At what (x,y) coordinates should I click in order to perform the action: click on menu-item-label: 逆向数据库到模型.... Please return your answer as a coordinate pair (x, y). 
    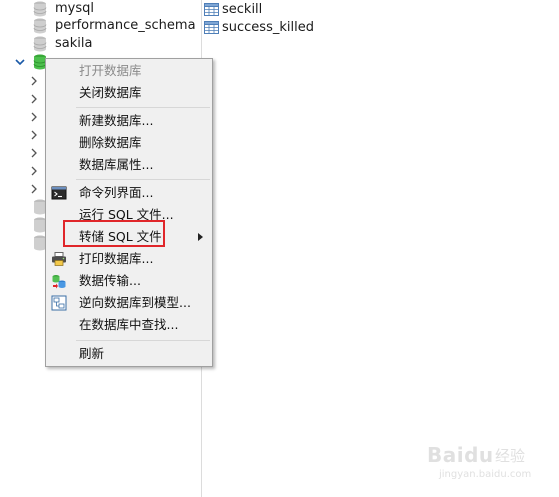
    Looking at the image, I should click on (135, 302).